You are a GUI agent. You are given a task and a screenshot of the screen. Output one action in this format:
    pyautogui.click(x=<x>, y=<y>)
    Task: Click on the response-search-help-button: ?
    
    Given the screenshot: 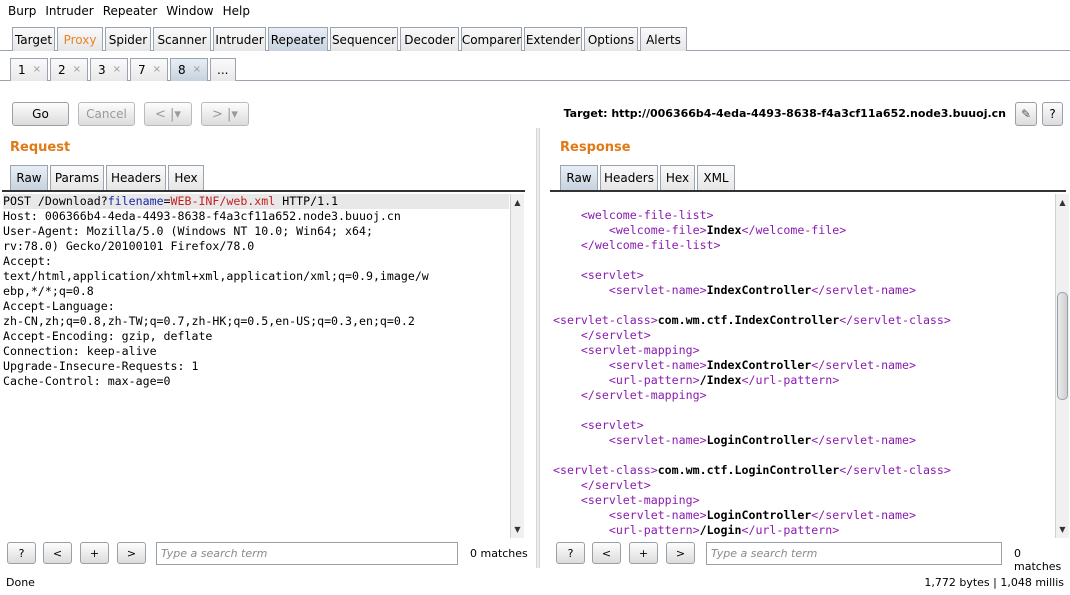 What is the action you would take?
    pyautogui.click(x=570, y=553)
    